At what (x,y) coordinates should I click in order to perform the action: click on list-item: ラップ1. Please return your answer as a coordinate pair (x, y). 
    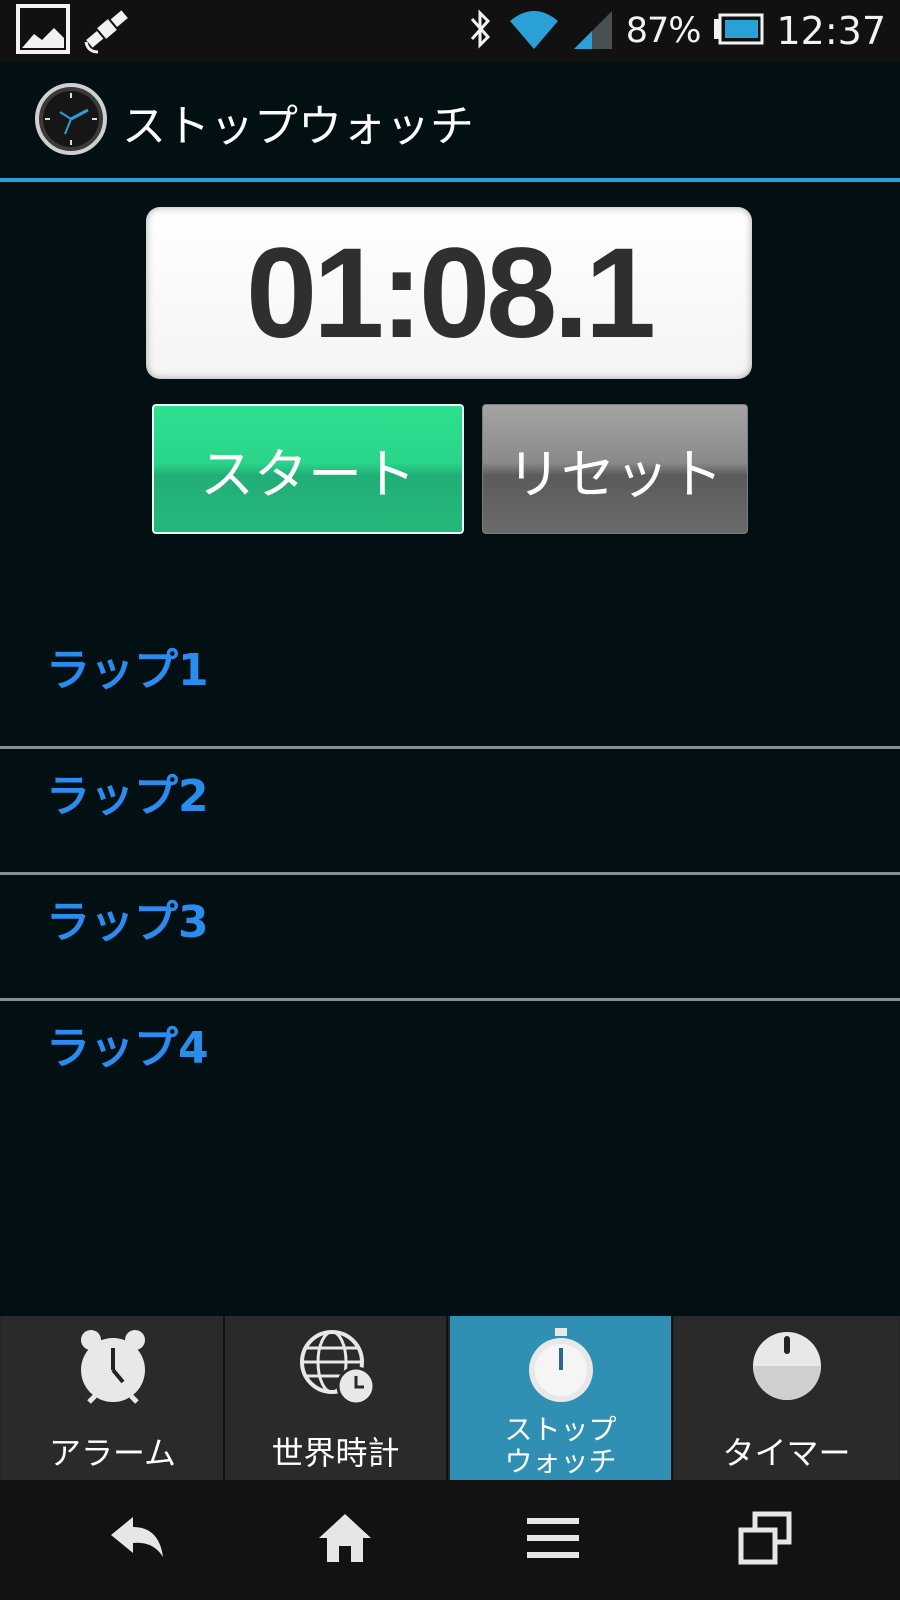
    Looking at the image, I should click on (450, 663).